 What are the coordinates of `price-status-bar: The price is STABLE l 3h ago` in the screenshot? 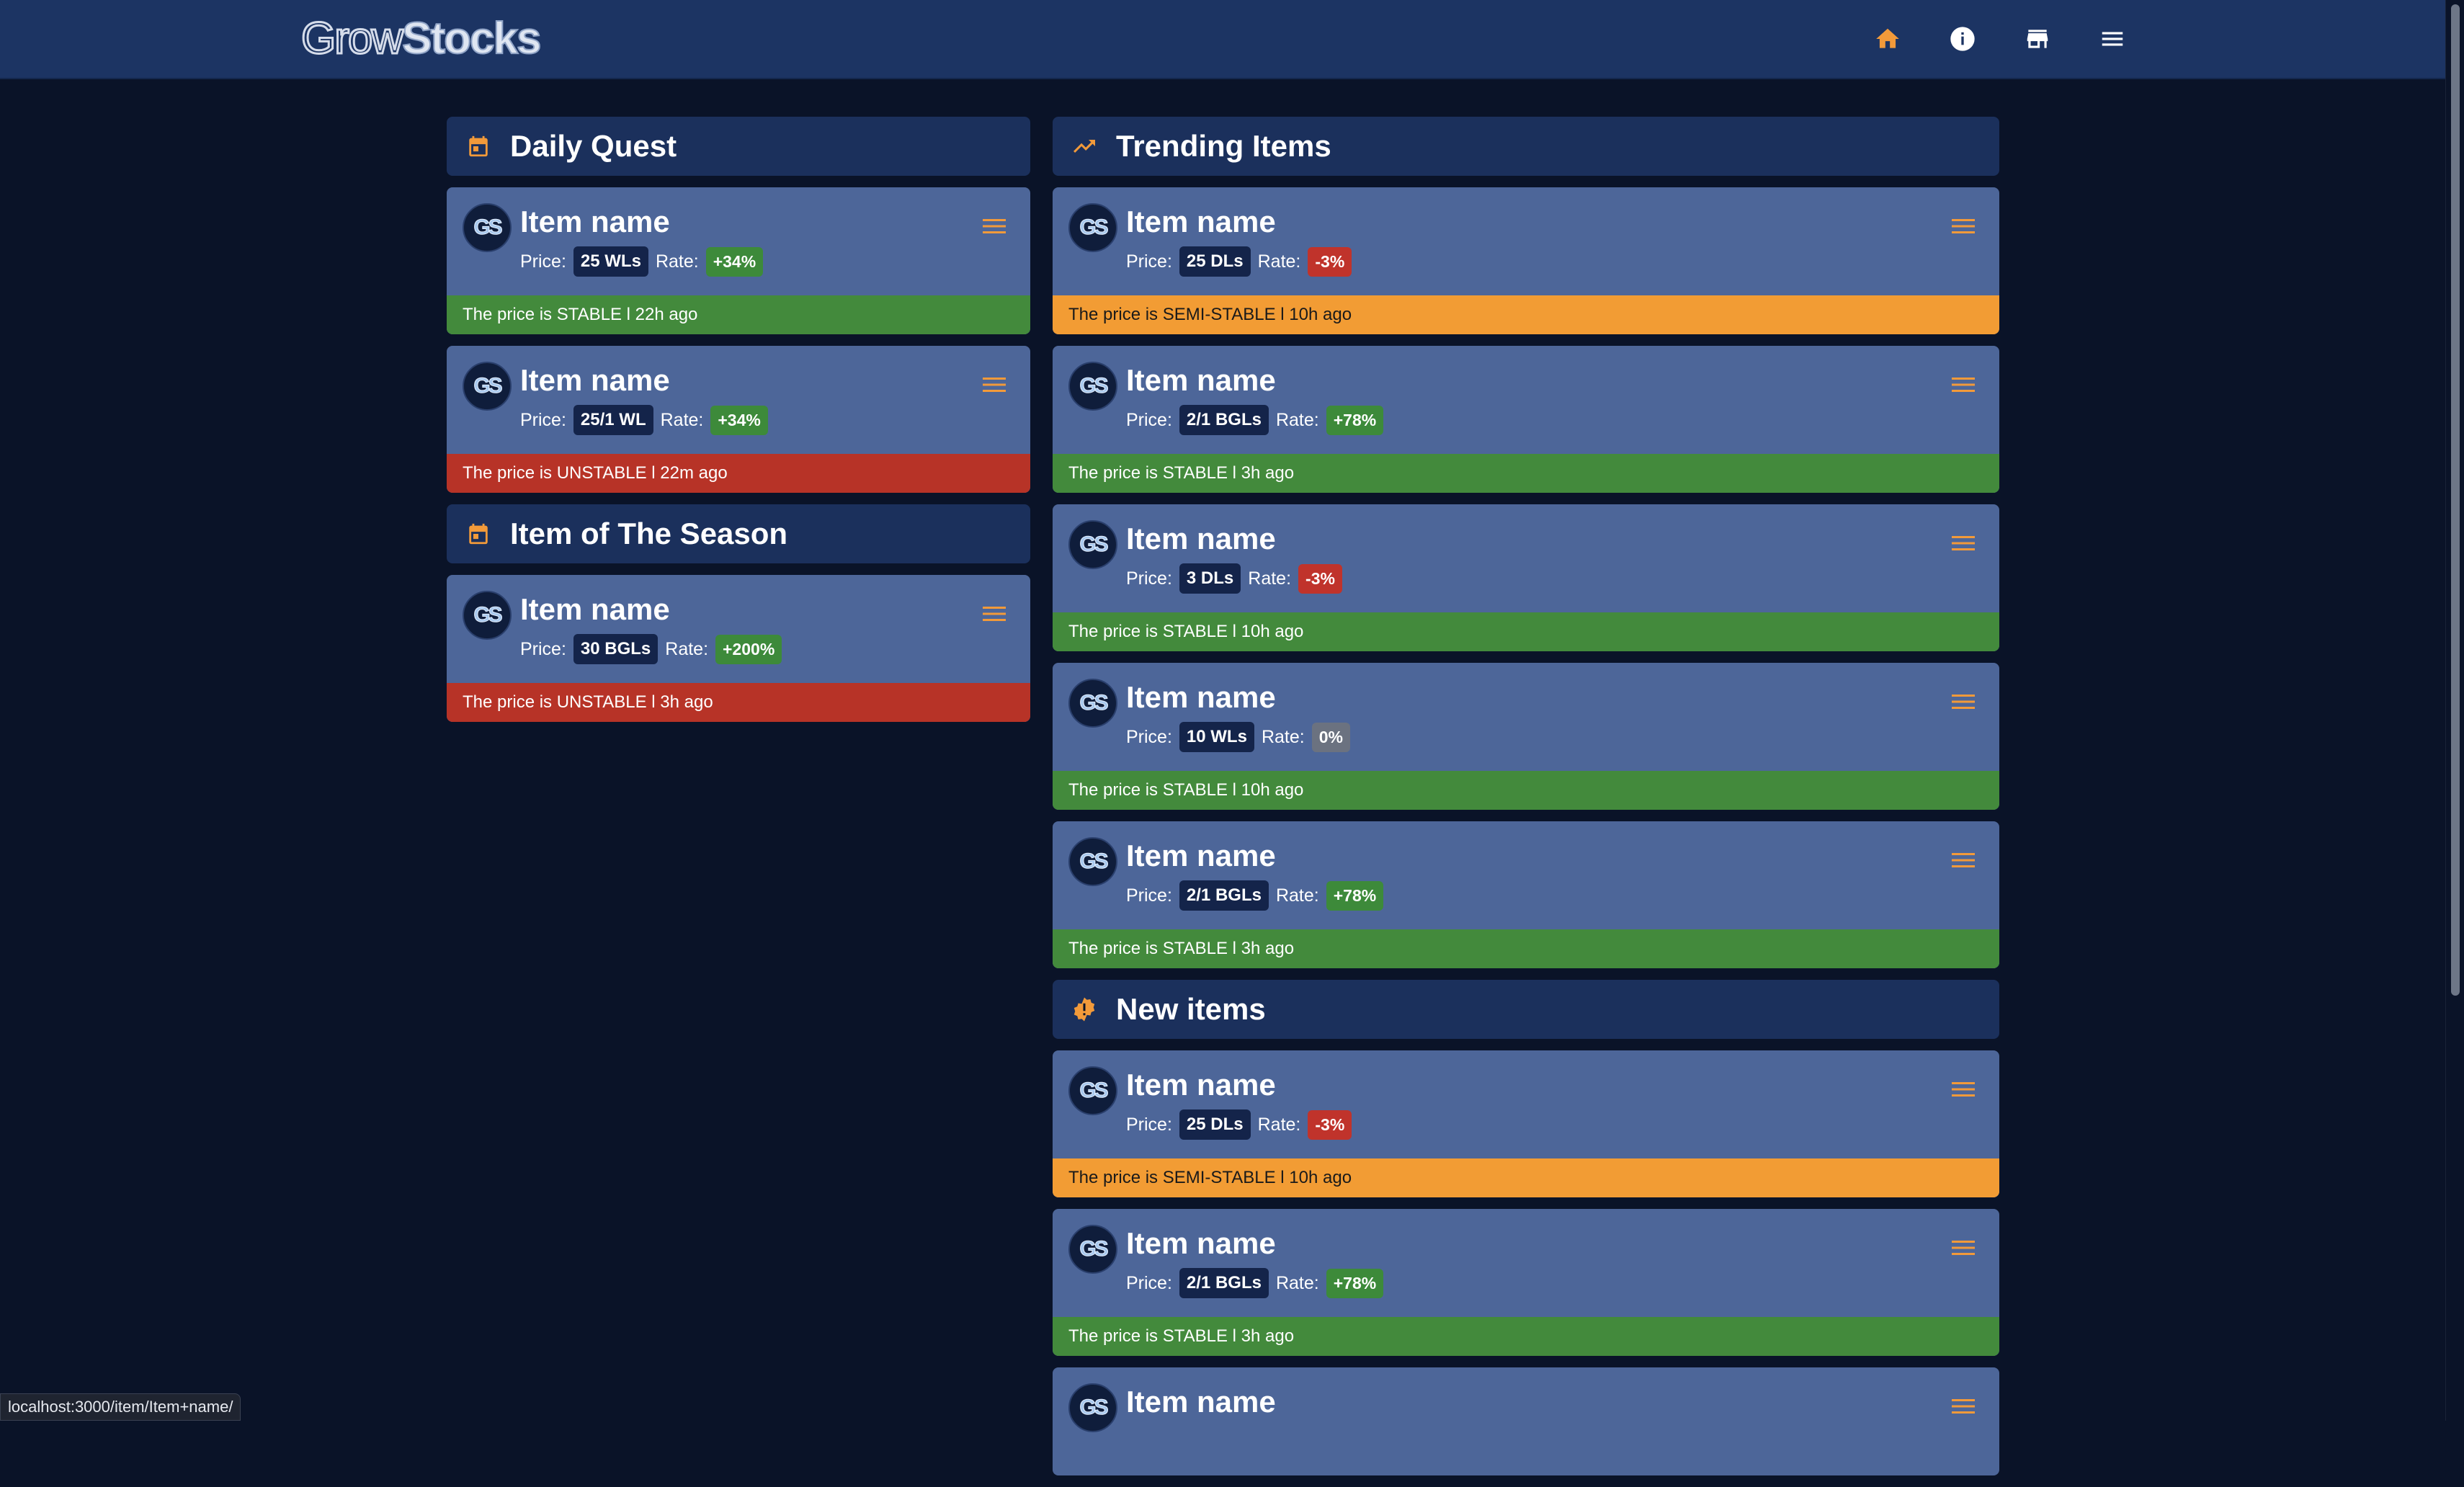 It's located at (1526, 473).